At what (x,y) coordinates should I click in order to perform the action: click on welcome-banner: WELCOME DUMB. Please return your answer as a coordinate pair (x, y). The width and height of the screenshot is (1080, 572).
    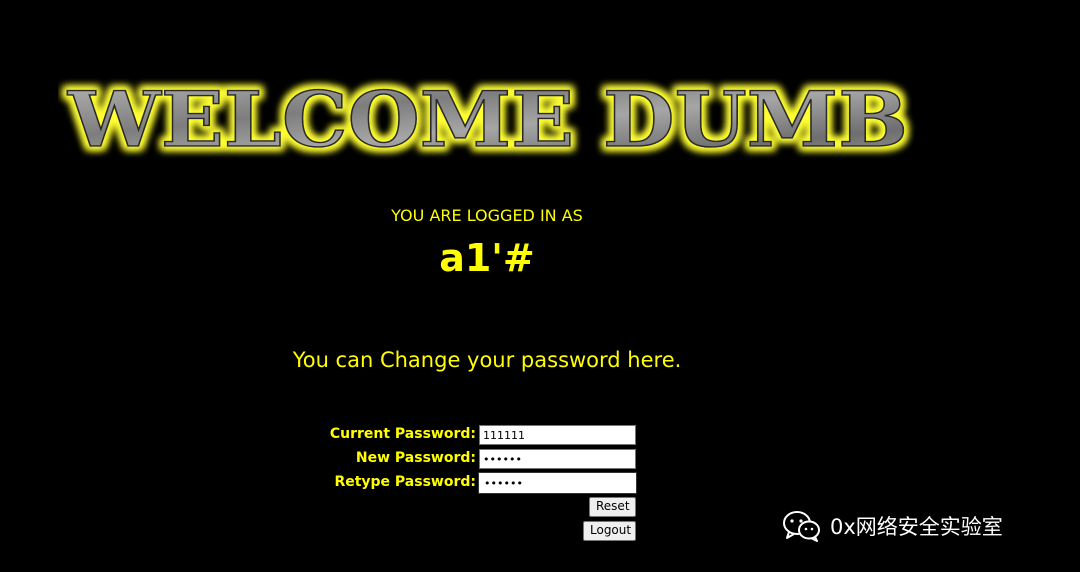
    Looking at the image, I should click on (488, 120).